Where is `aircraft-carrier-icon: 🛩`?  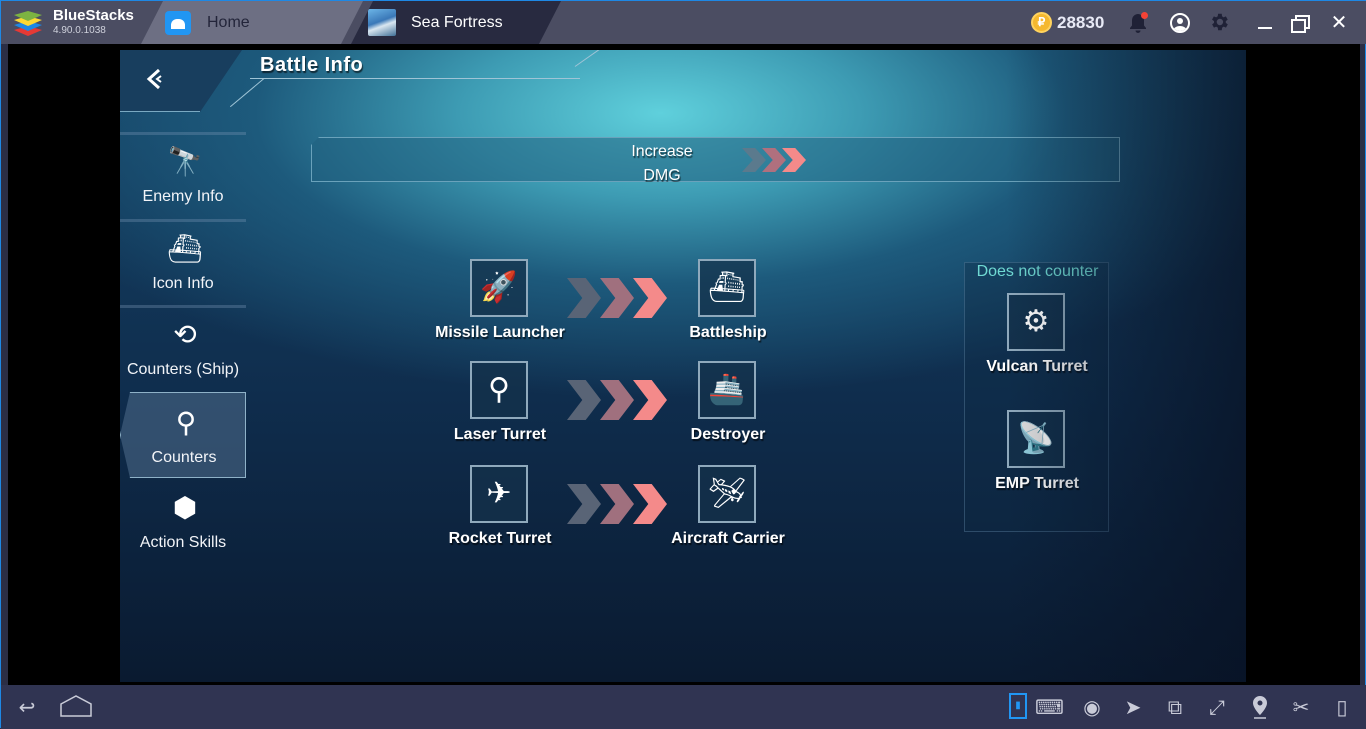
aircraft-carrier-icon: 🛩 is located at coordinates (727, 494).